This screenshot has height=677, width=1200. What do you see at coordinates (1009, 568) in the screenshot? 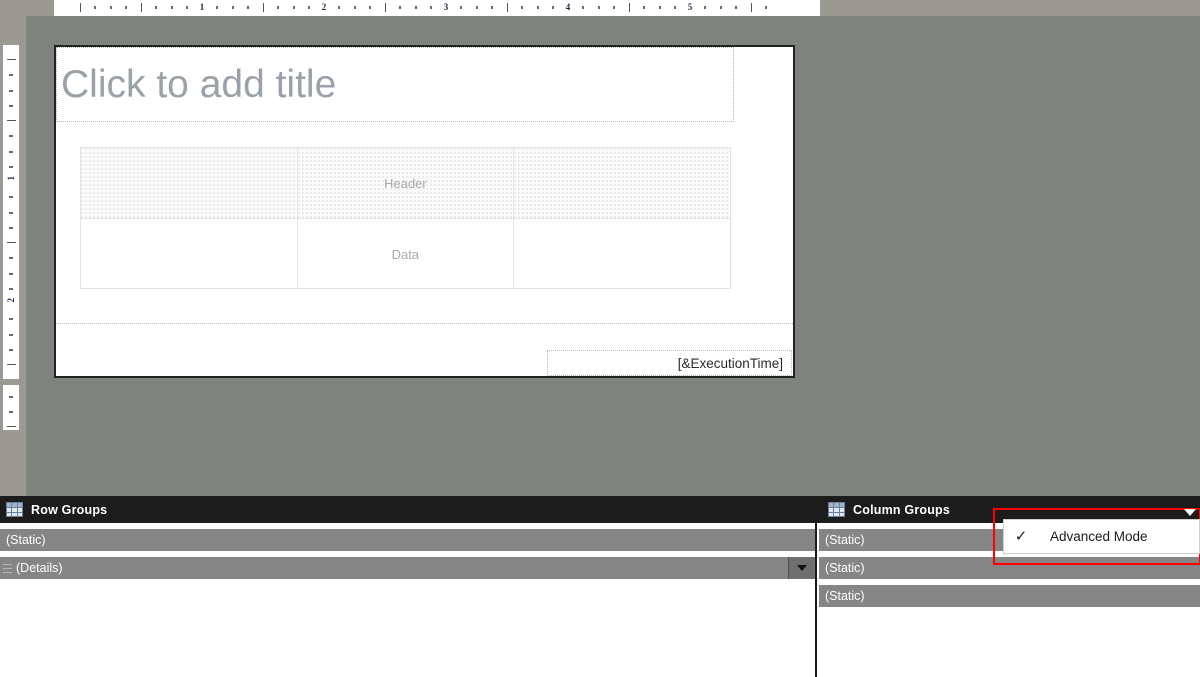
I see `column-group-item-2: (Static)` at bounding box center [1009, 568].